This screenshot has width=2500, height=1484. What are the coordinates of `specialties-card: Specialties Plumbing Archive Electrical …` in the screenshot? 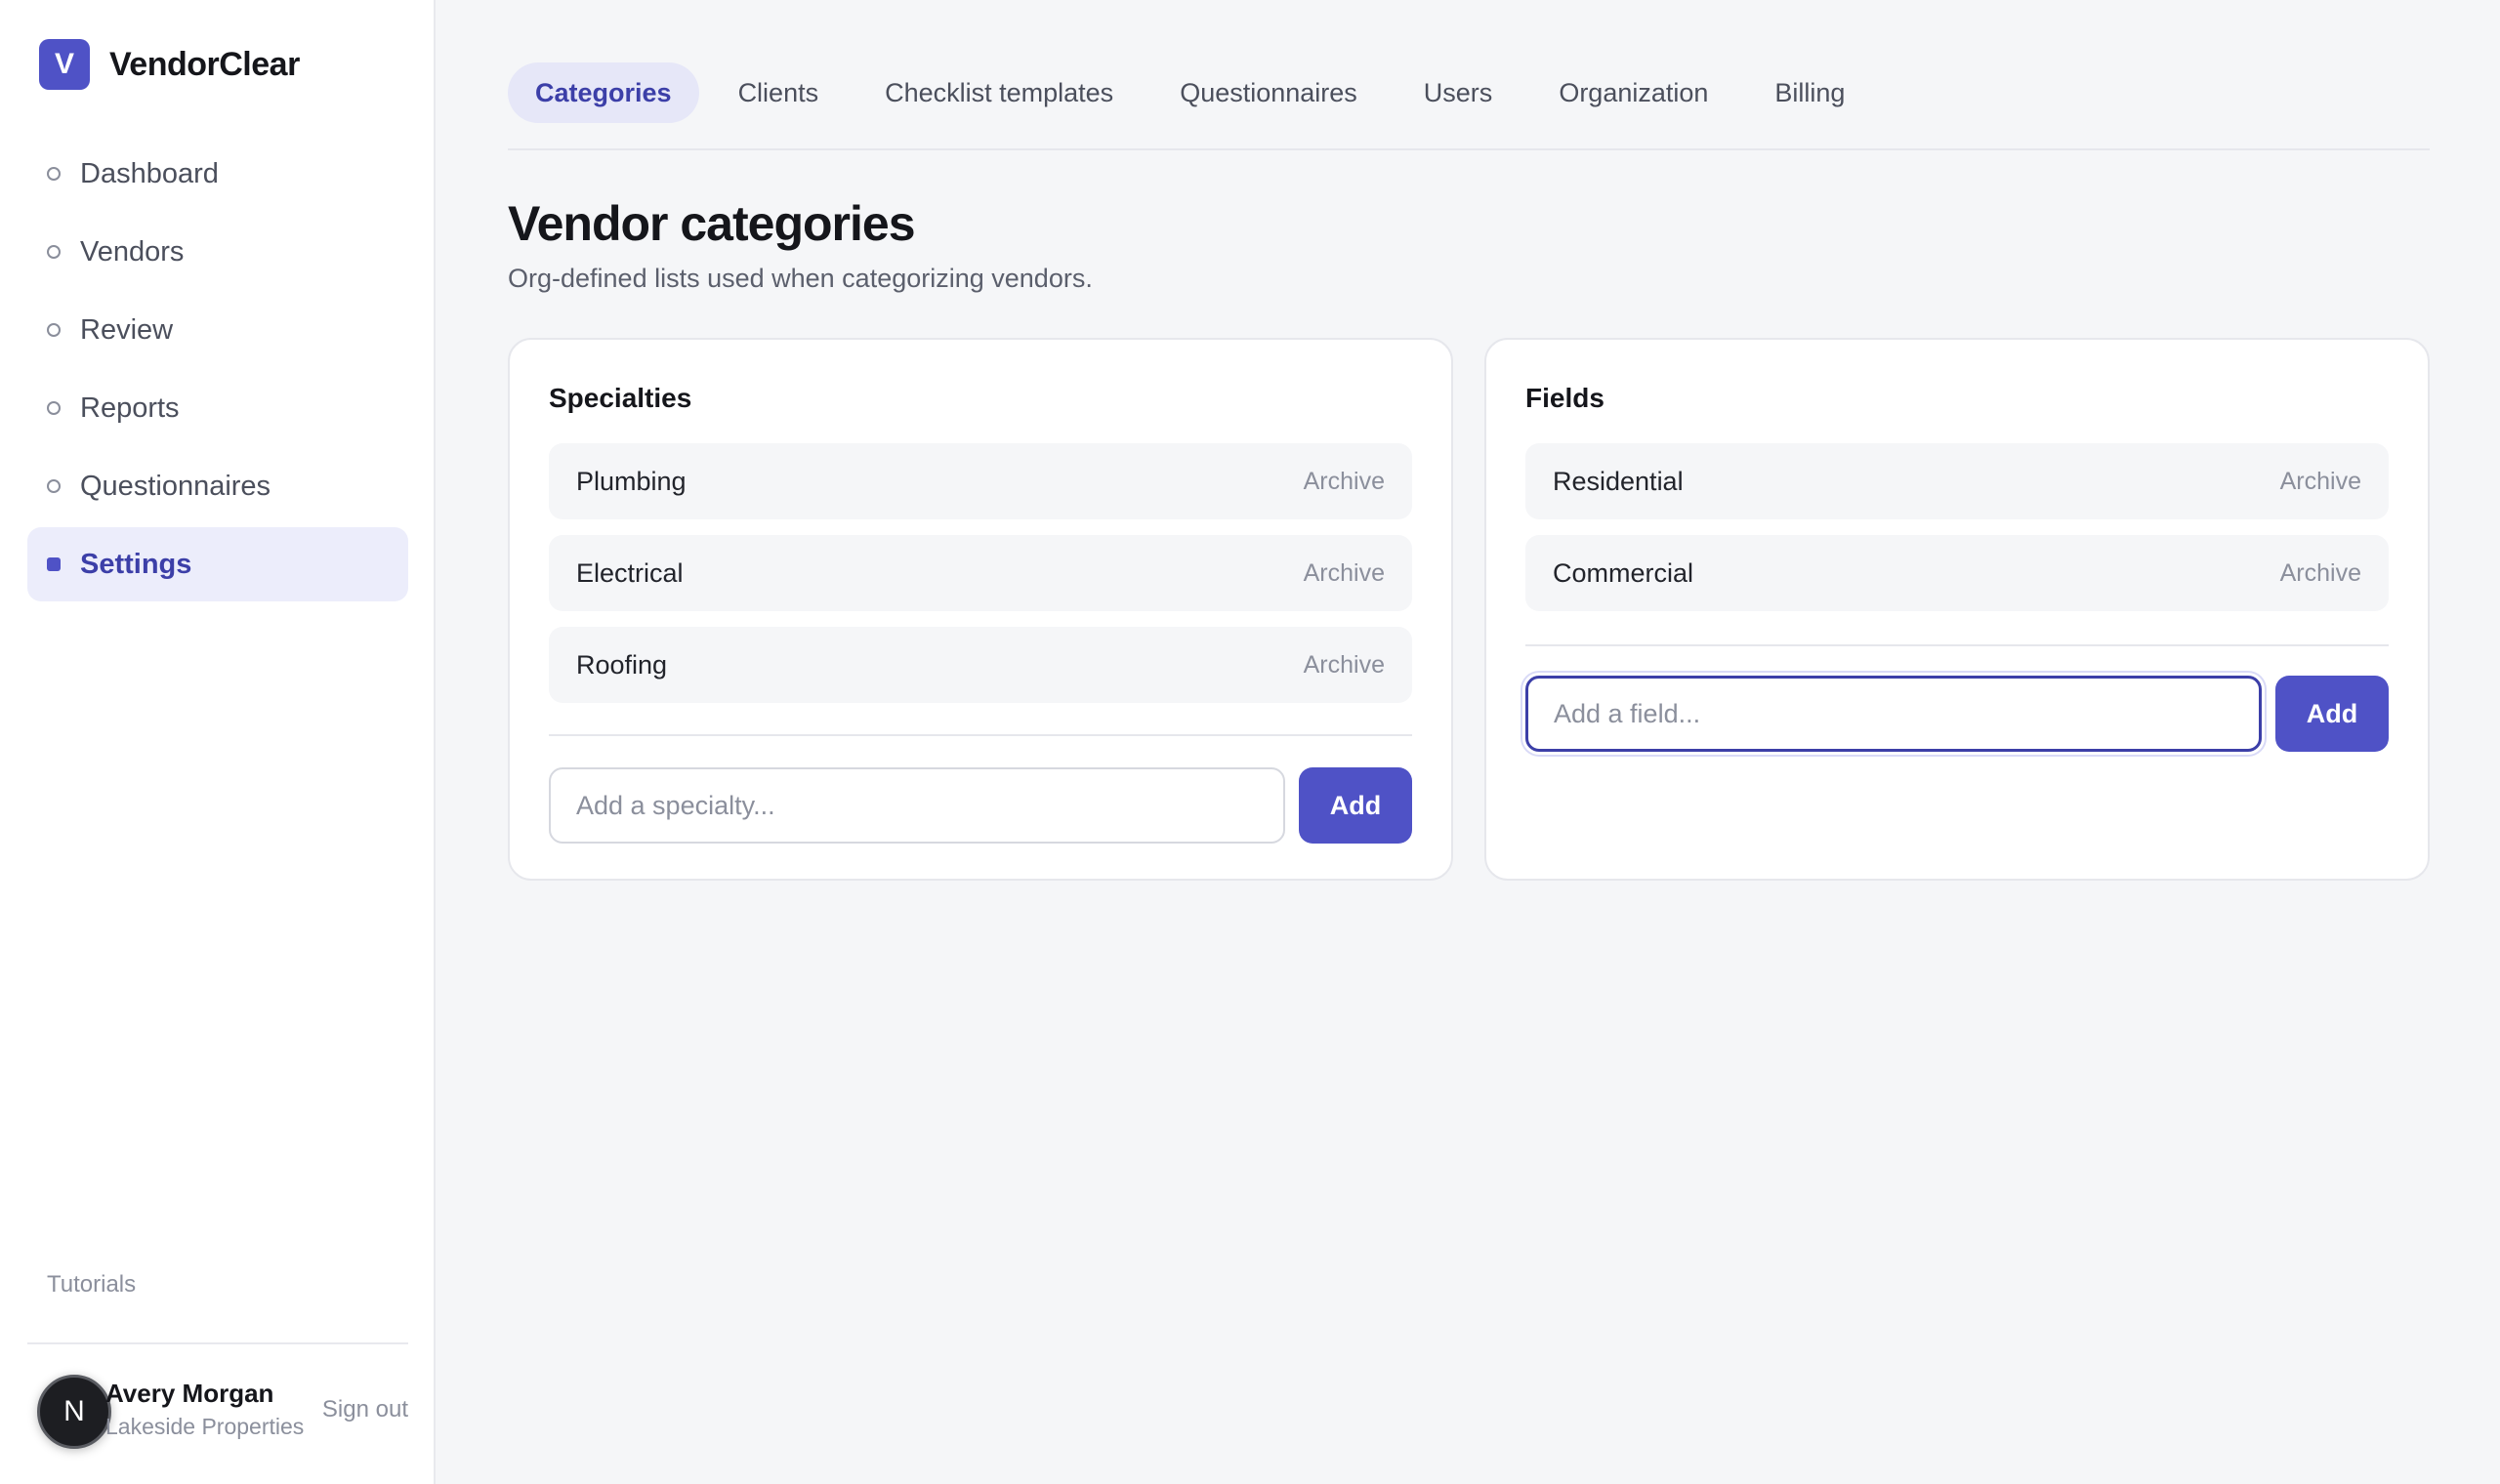 It's located at (980, 610).